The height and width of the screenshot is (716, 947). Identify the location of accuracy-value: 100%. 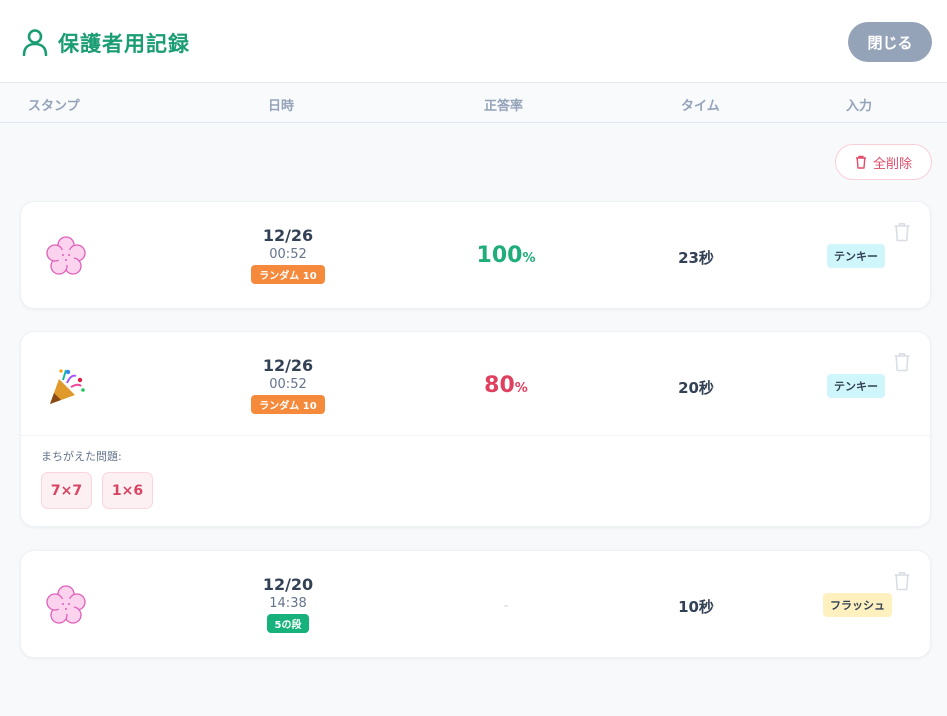
(506, 255).